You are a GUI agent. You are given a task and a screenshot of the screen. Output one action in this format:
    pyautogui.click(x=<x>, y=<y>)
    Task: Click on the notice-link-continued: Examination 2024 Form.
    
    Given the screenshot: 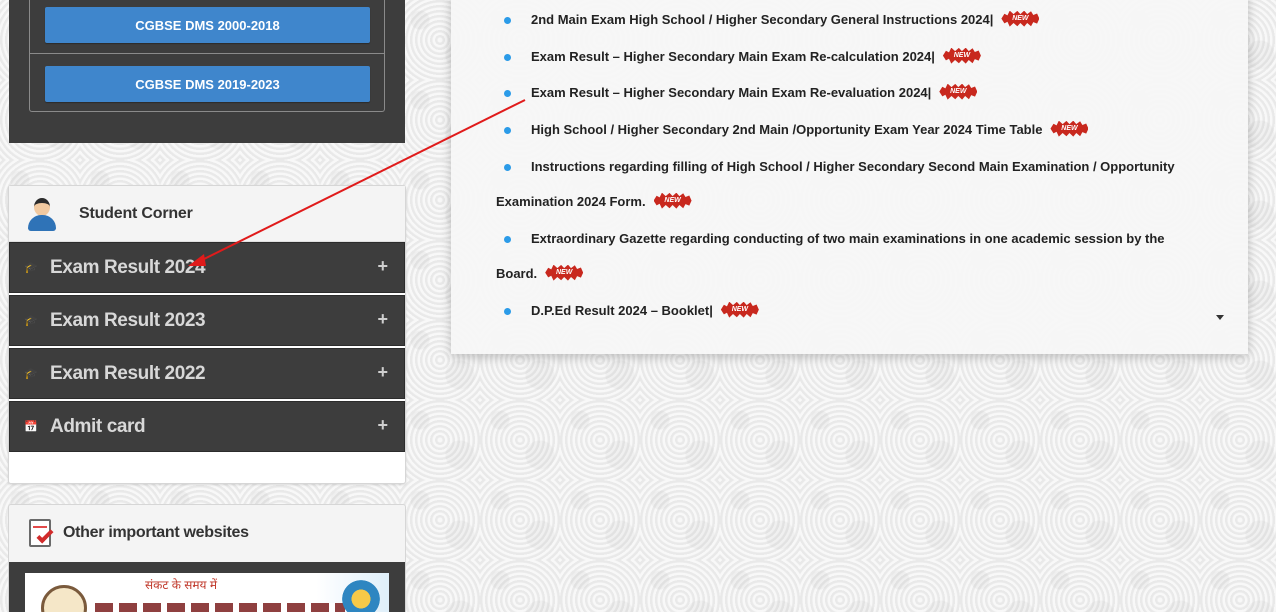 What is the action you would take?
    pyautogui.click(x=571, y=201)
    